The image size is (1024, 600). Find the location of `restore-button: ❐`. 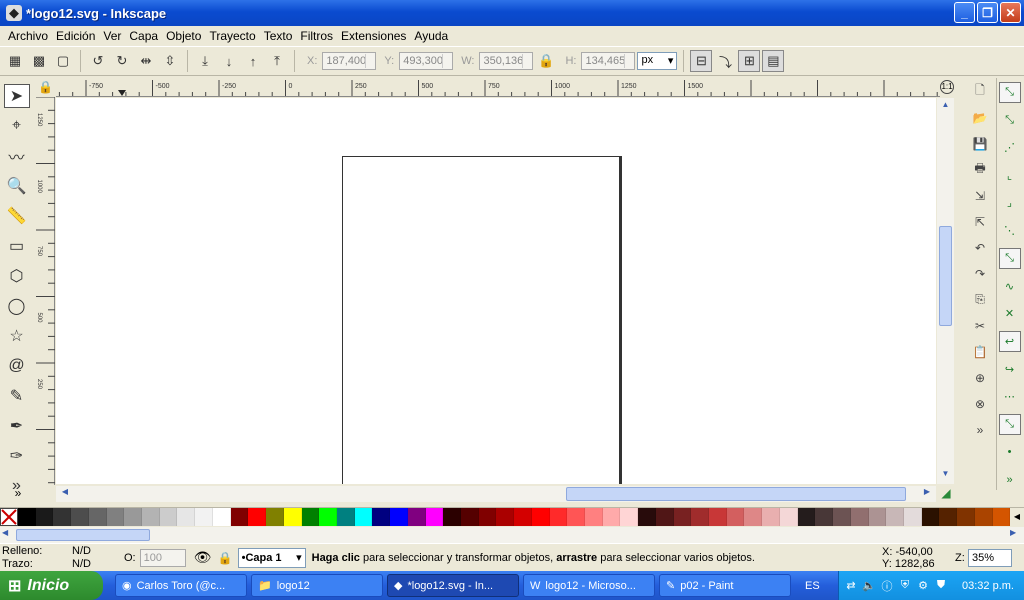

restore-button: ❐ is located at coordinates (987, 12).